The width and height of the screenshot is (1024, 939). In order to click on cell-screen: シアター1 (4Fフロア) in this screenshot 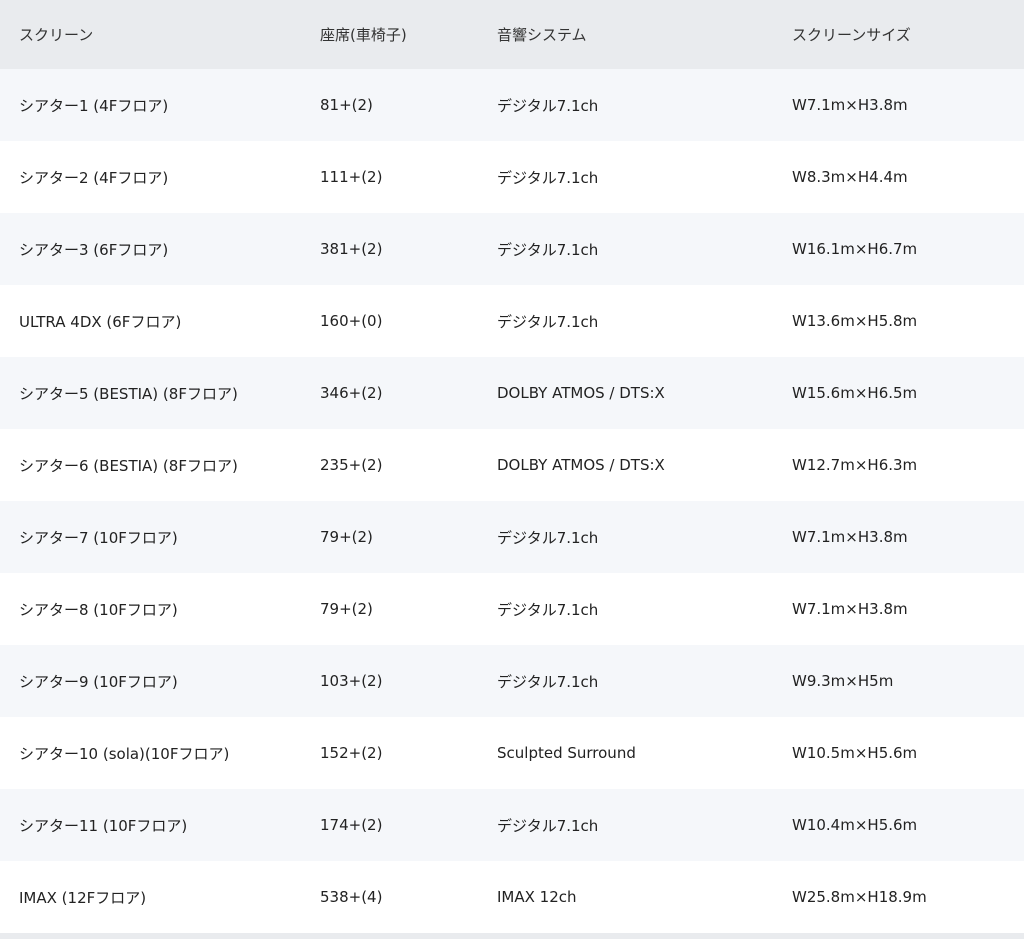, I will do `click(94, 105)`.